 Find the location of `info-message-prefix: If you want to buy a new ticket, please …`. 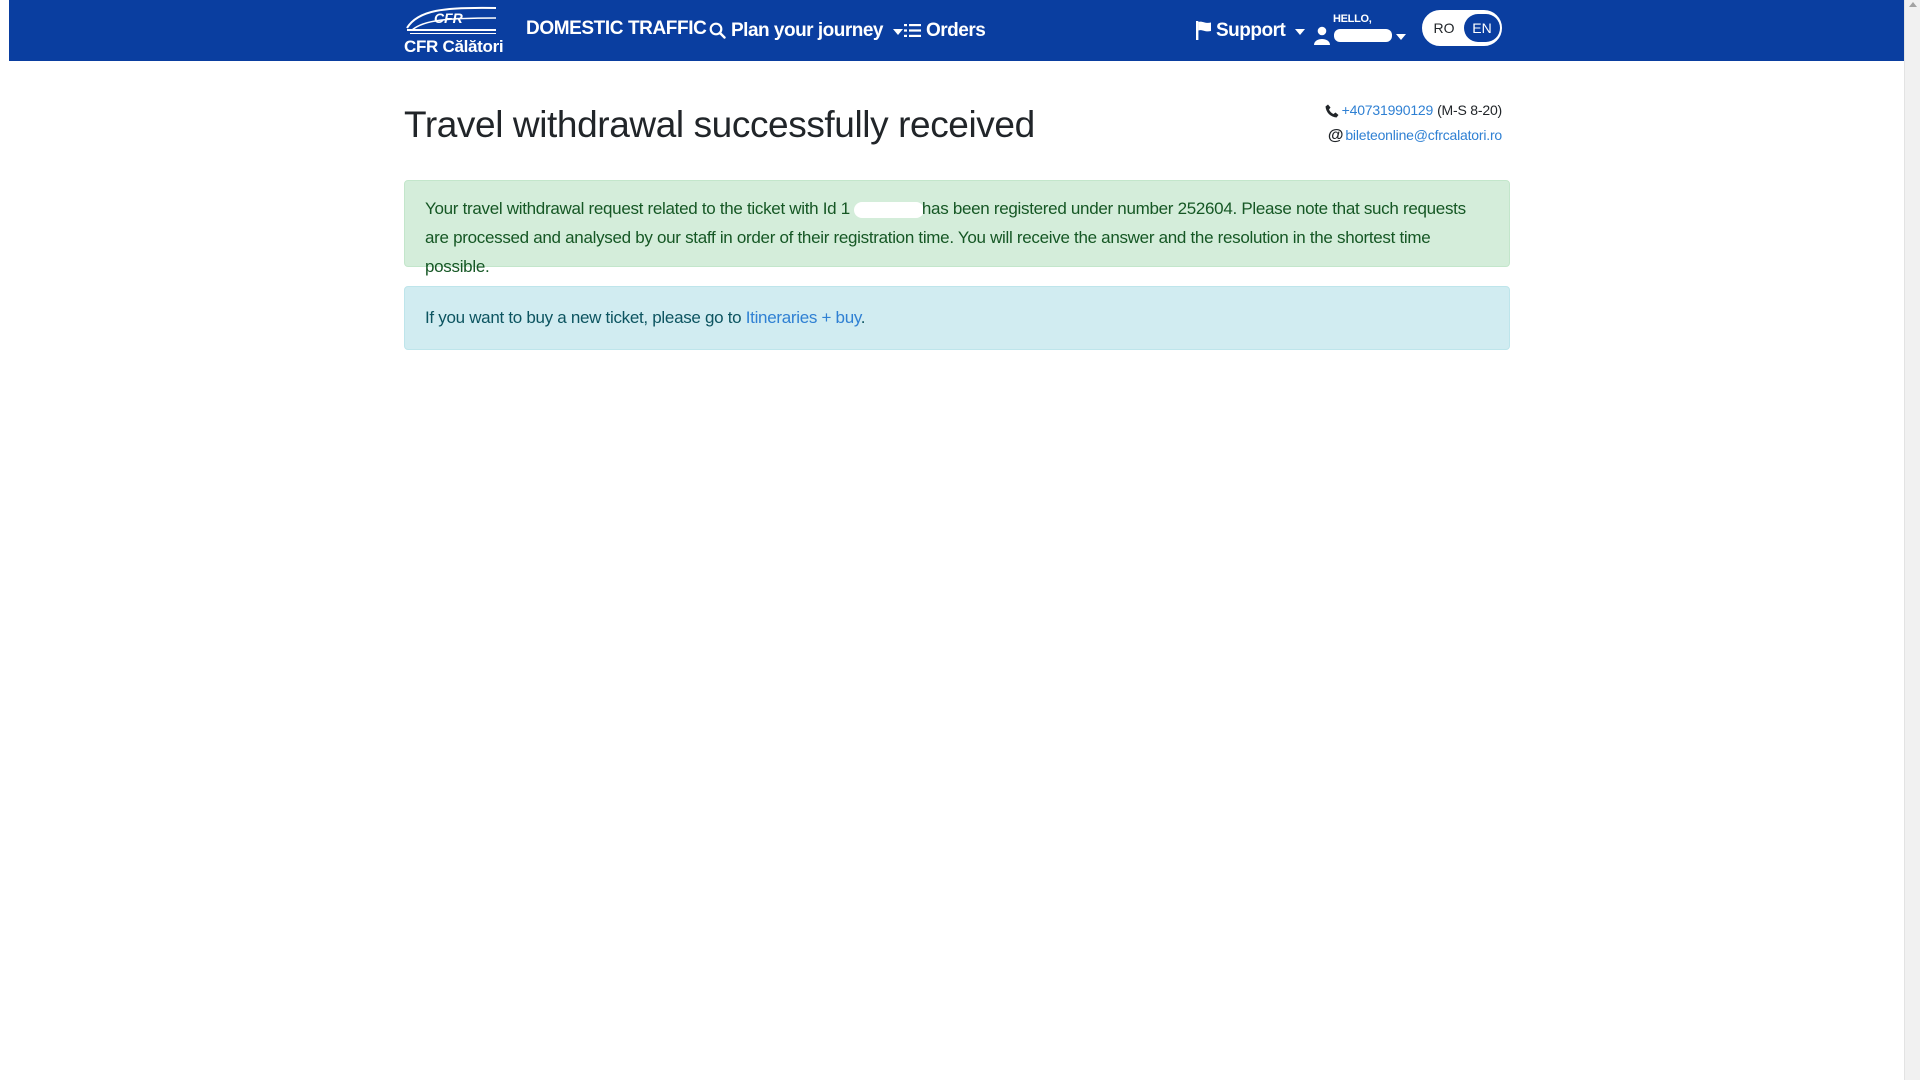

info-message-prefix: If you want to buy a new ticket, please … is located at coordinates (585, 317).